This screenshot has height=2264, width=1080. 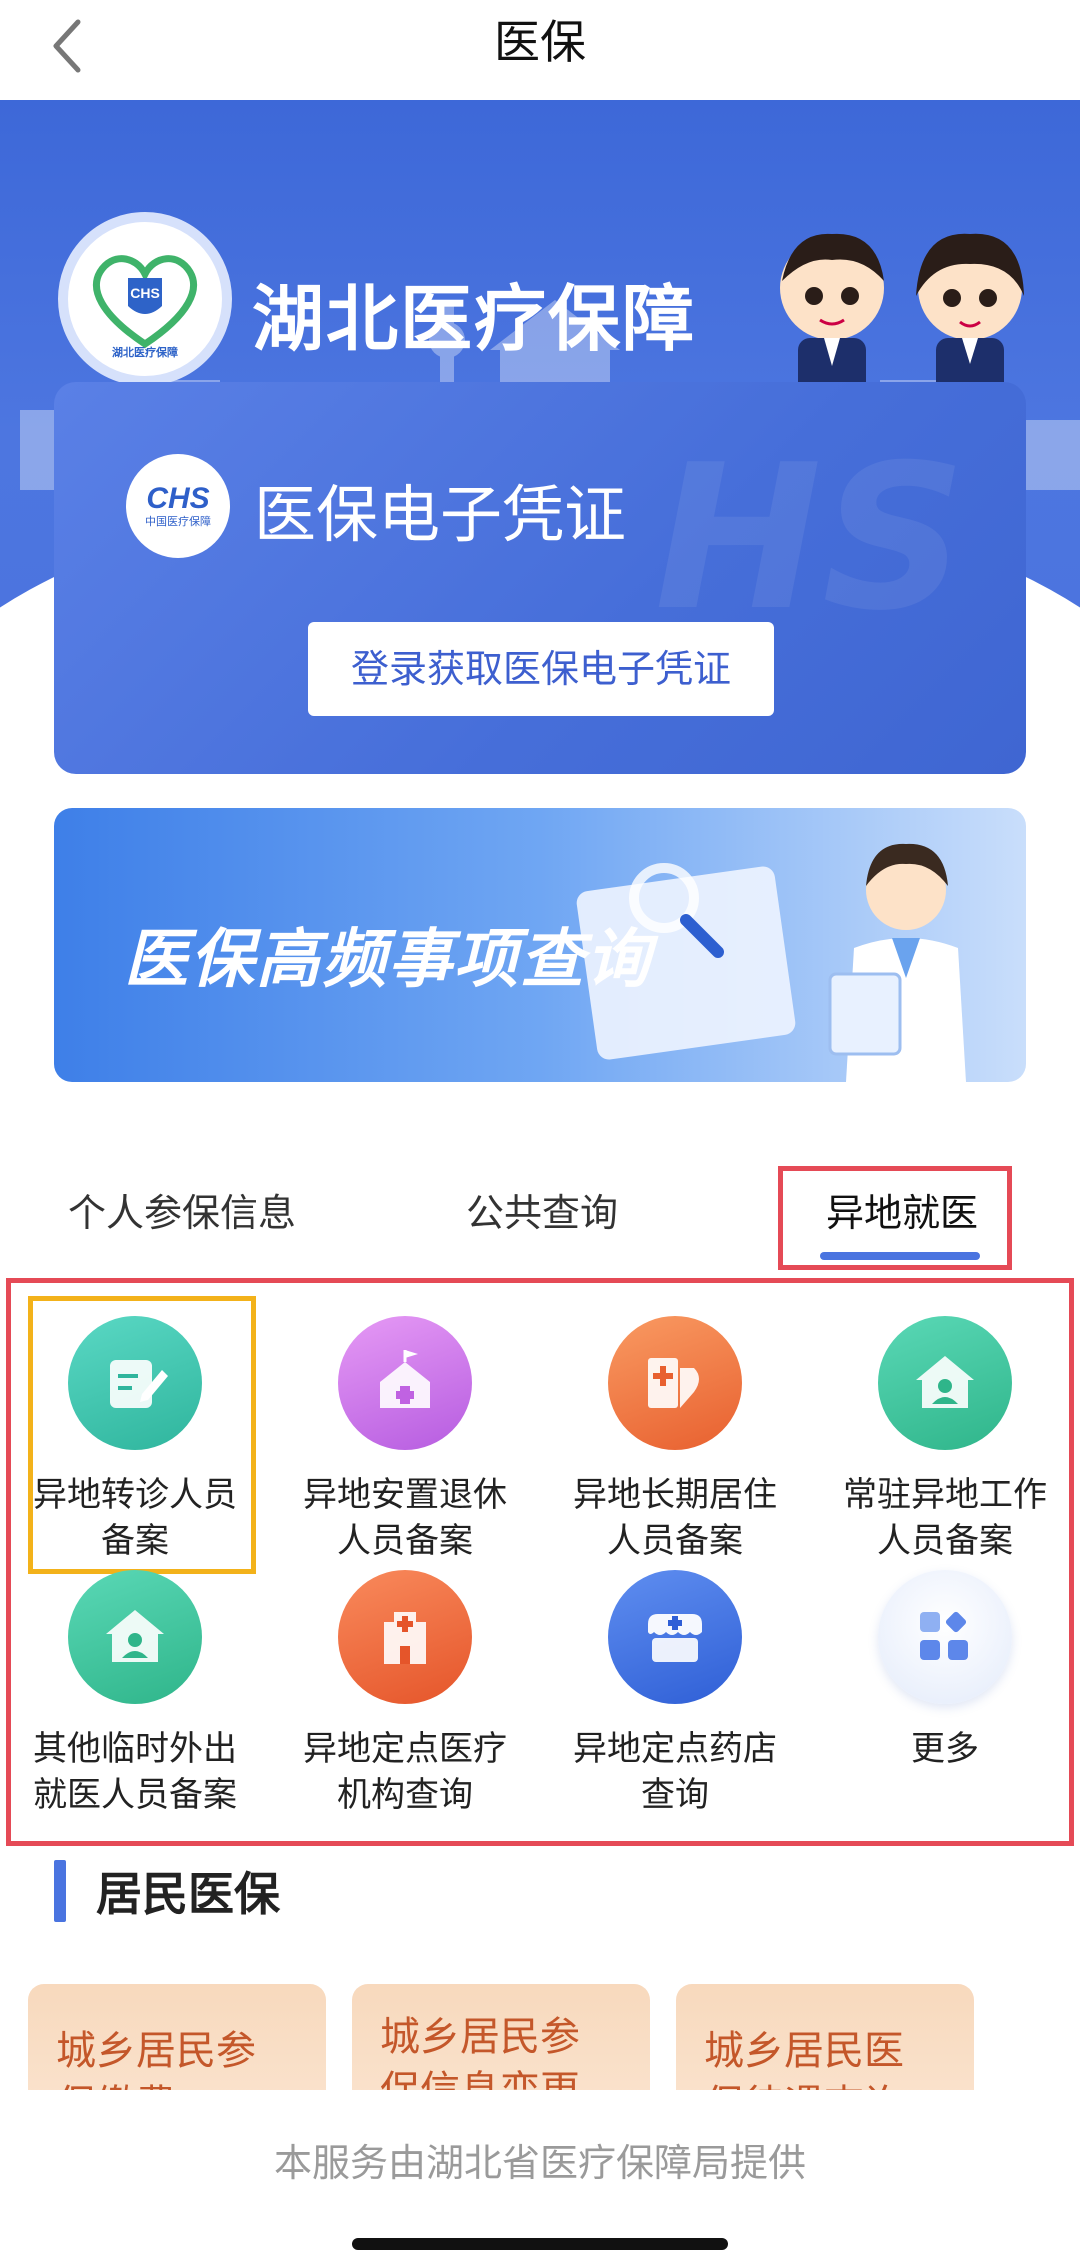 I want to click on pharmacy-icon, so click(x=675, y=1637).